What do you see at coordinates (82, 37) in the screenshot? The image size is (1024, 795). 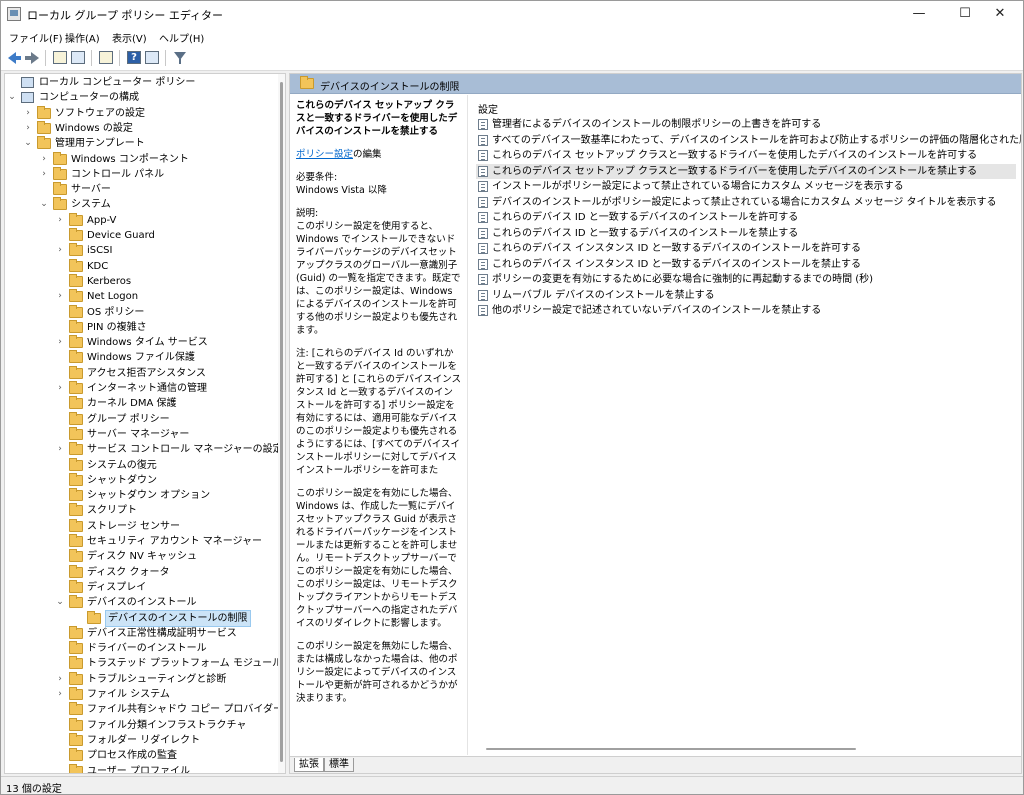 I see `menu-action: 操作(A)` at bounding box center [82, 37].